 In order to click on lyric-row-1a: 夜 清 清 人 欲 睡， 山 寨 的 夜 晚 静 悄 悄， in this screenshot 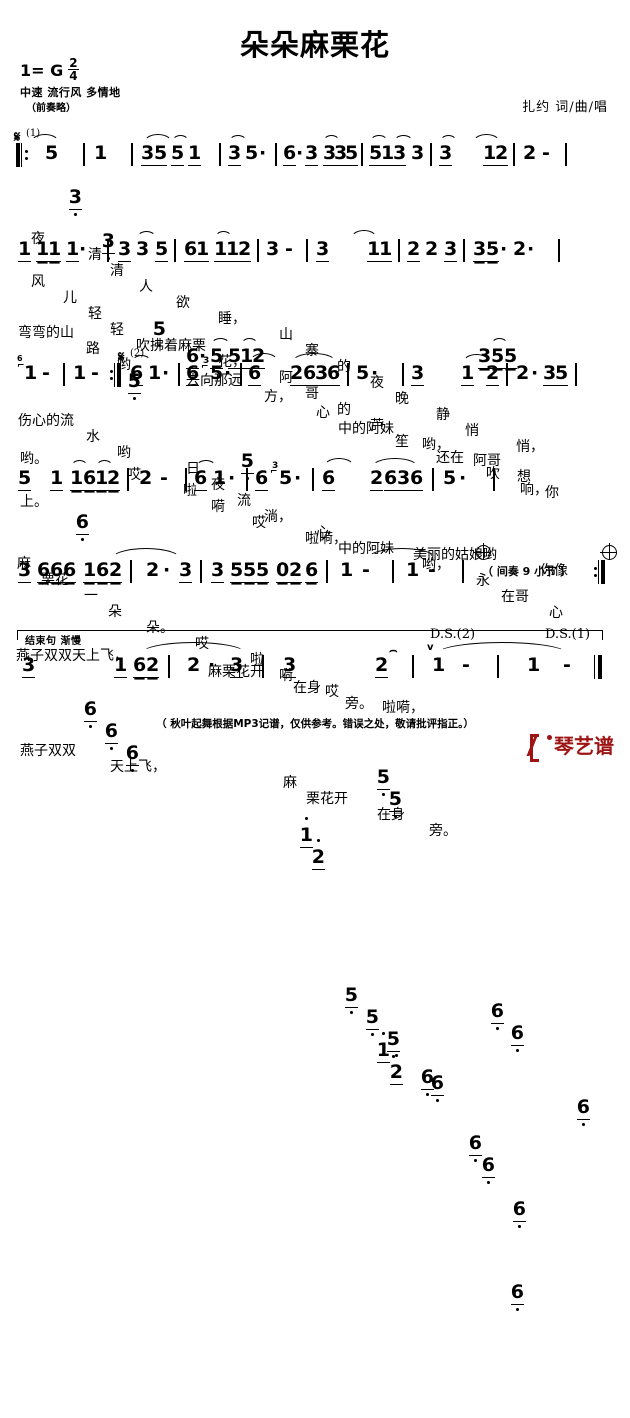, I will do `click(287, 343)`.